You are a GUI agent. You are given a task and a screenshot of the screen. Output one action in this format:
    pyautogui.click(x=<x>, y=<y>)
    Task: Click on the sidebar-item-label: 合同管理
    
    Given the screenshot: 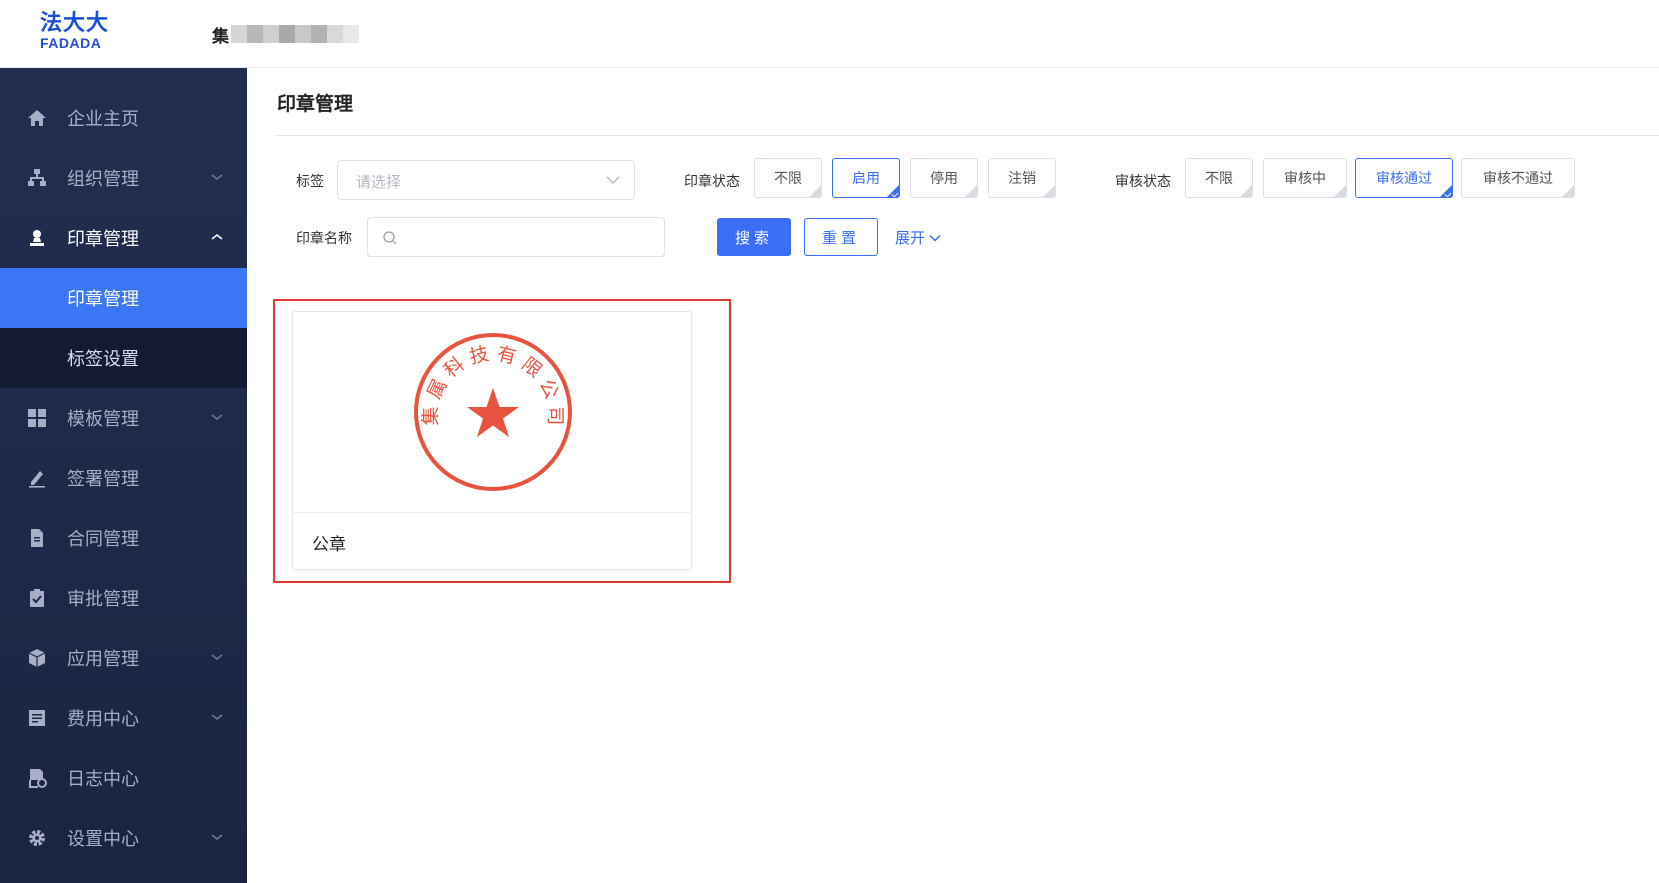 What is the action you would take?
    pyautogui.click(x=103, y=539)
    